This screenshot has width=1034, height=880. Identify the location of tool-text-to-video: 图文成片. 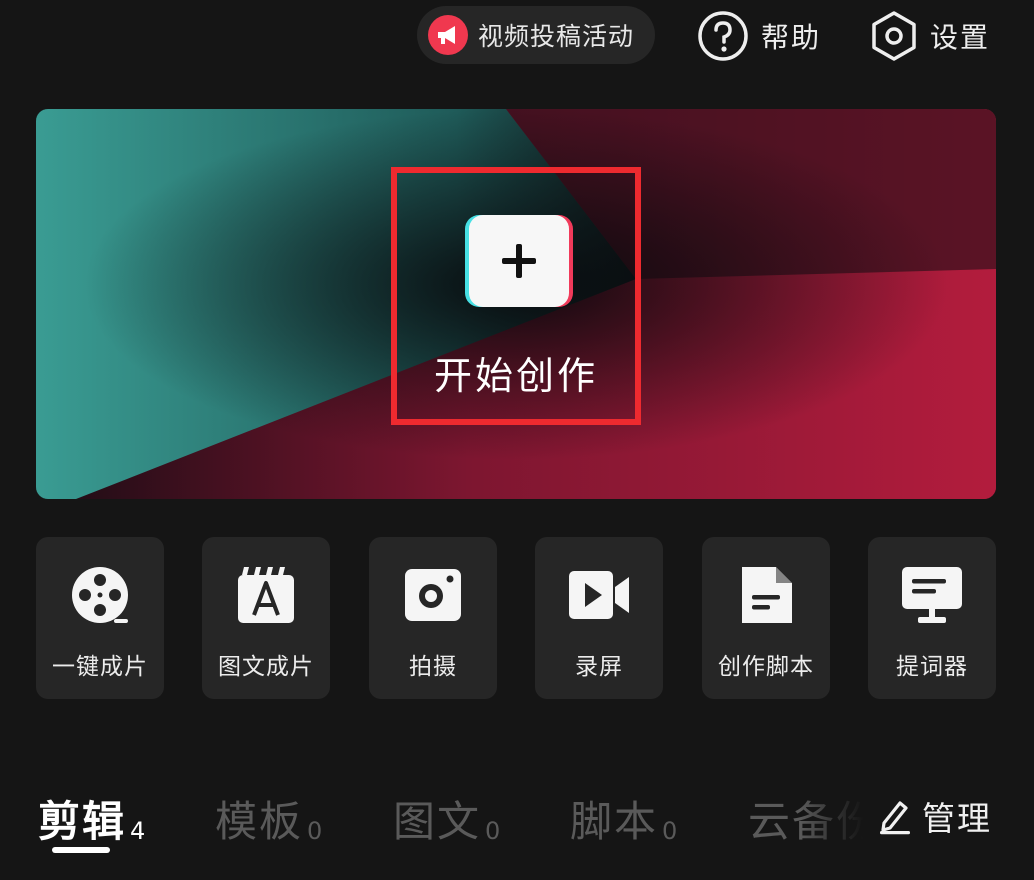
(266, 618).